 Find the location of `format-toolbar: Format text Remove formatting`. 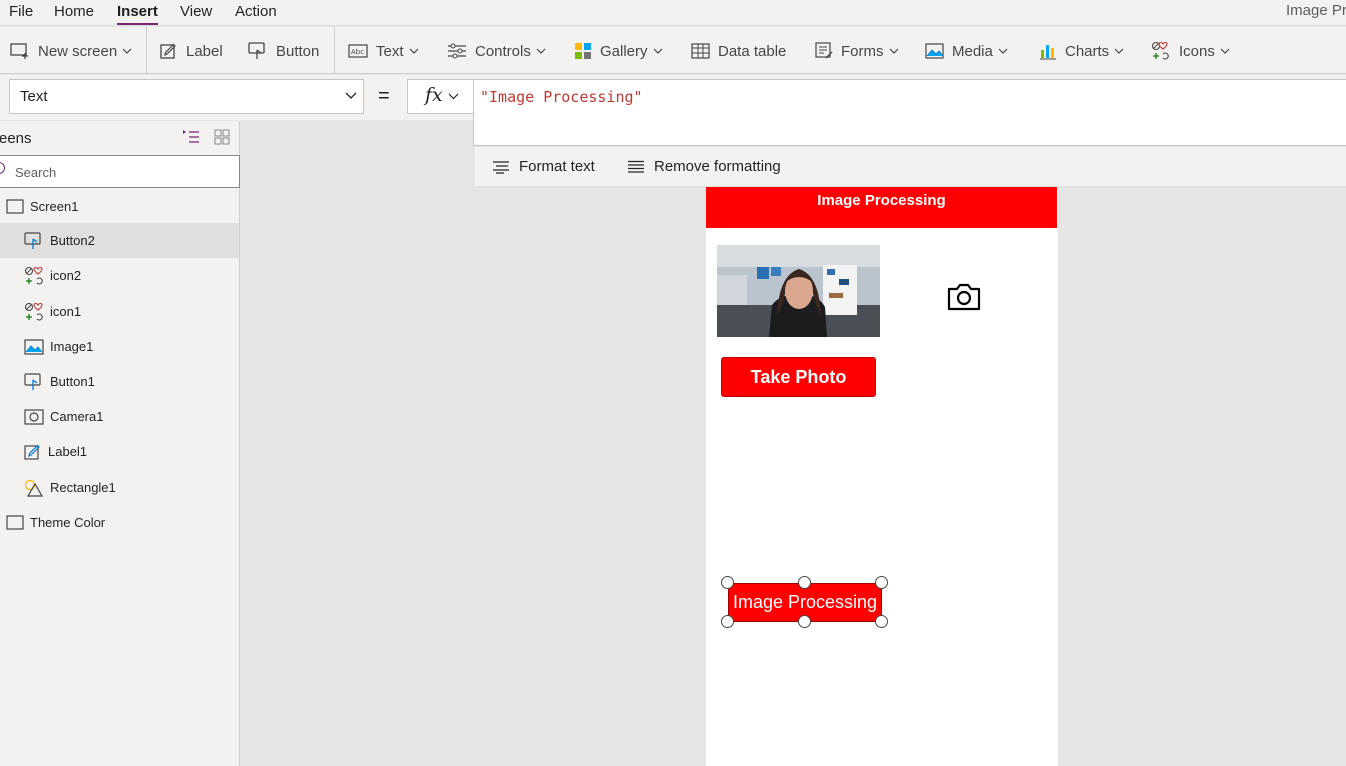

format-toolbar: Format text Remove formatting is located at coordinates (909, 167).